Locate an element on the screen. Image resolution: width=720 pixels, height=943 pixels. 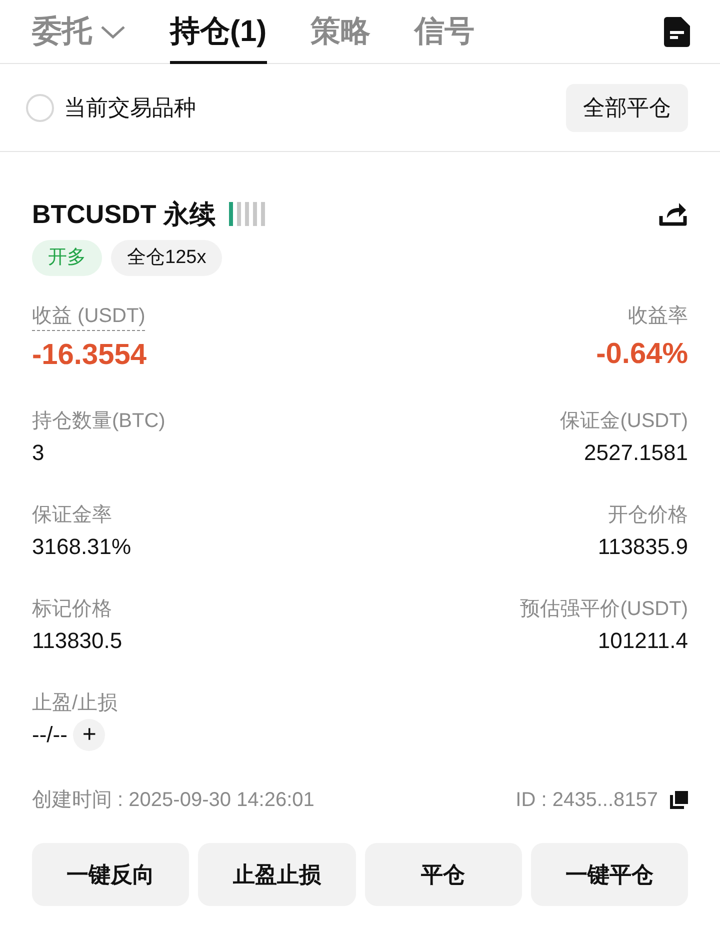
copy-icon is located at coordinates (679, 800).